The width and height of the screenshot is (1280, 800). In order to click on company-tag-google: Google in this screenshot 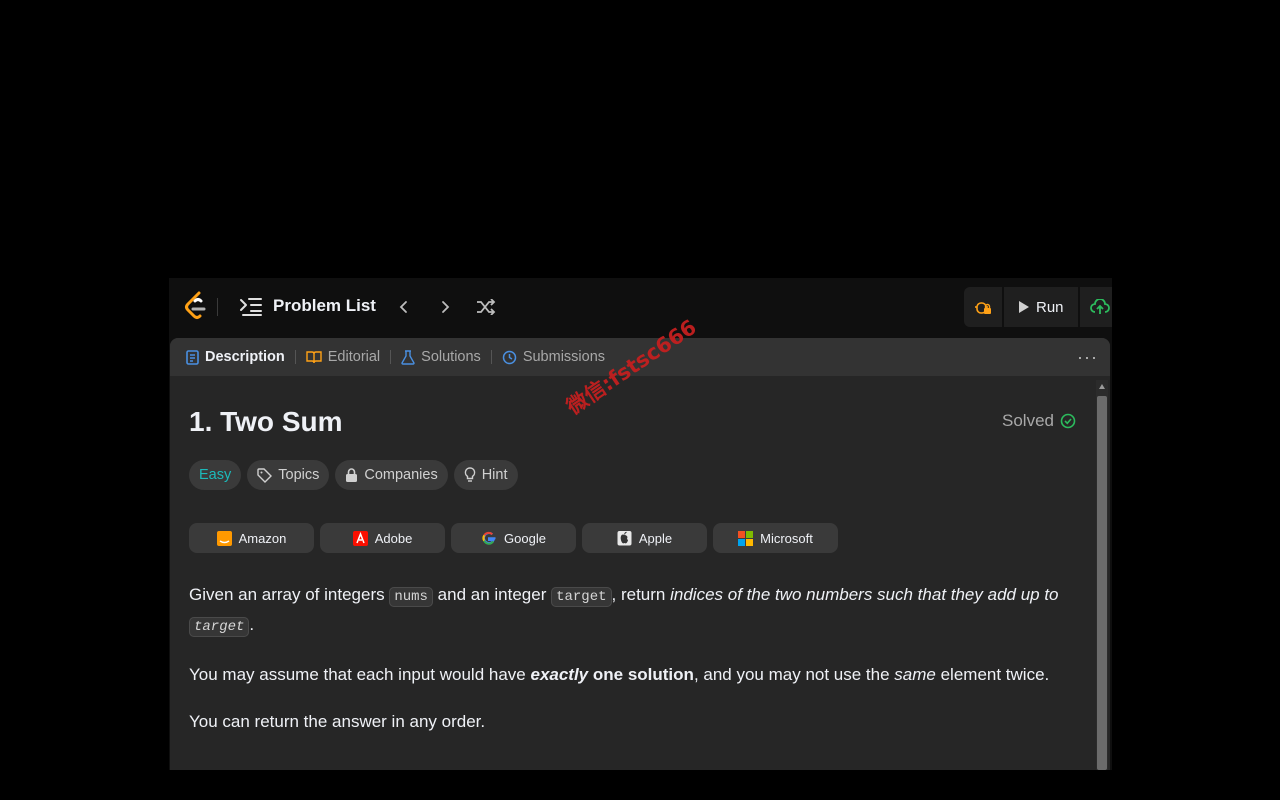, I will do `click(513, 538)`.